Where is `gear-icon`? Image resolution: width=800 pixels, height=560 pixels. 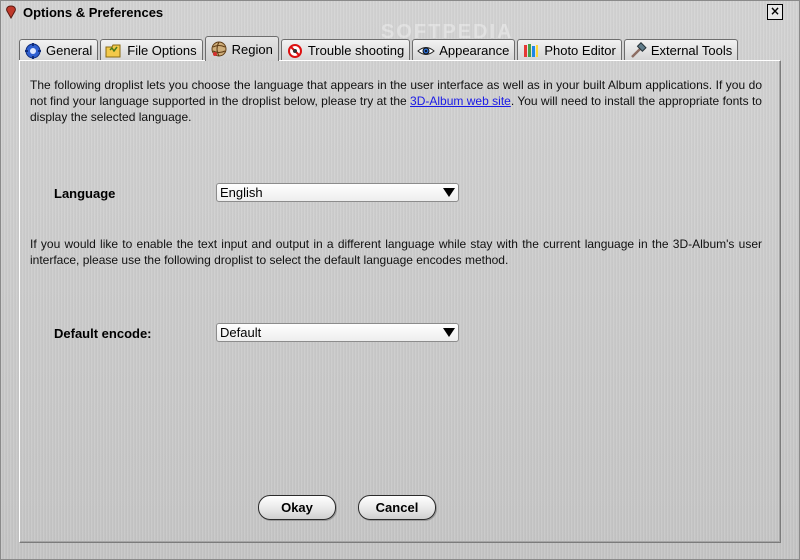
gear-icon is located at coordinates (33, 51).